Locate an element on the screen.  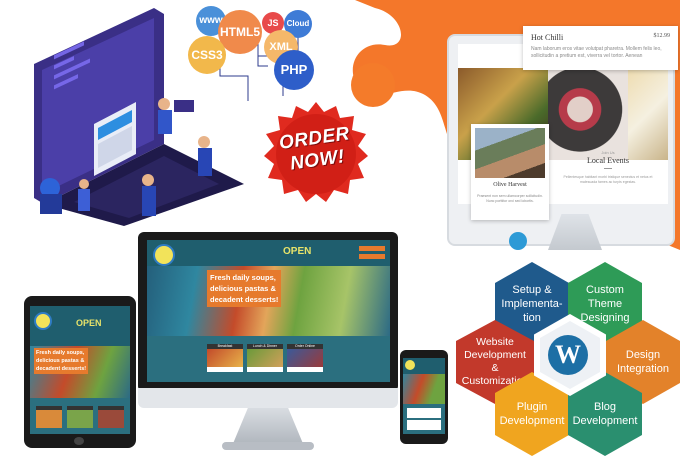
cafe-site-header is located at coordinates (268, 253).